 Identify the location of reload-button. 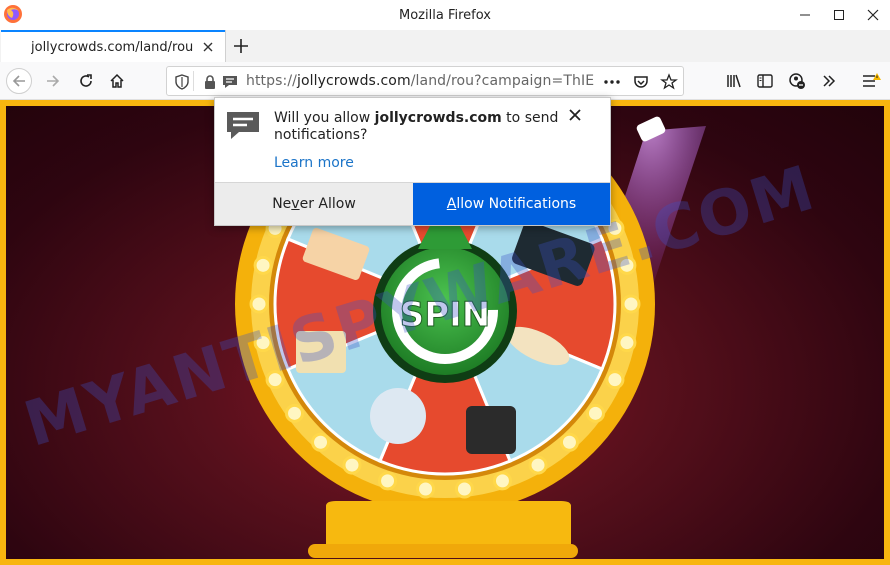
(86, 81).